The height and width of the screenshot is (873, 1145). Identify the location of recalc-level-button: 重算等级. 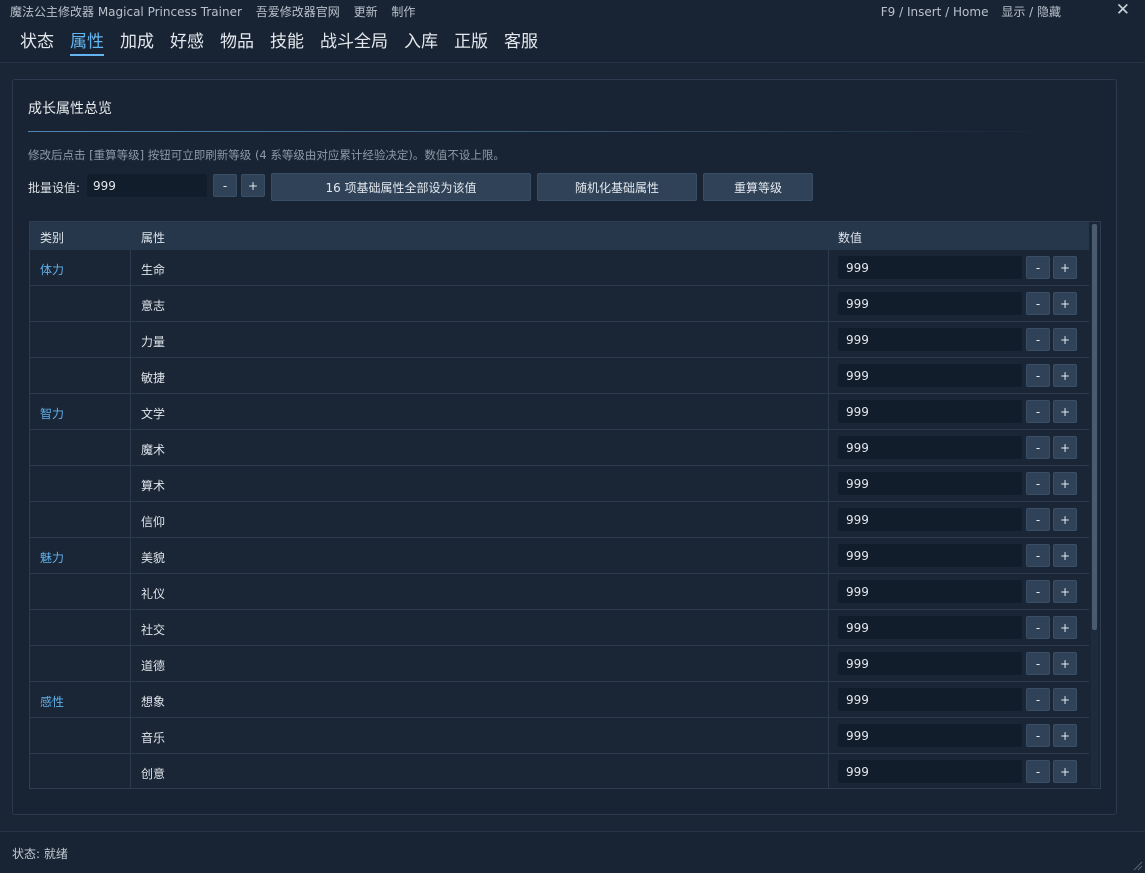
(758, 187).